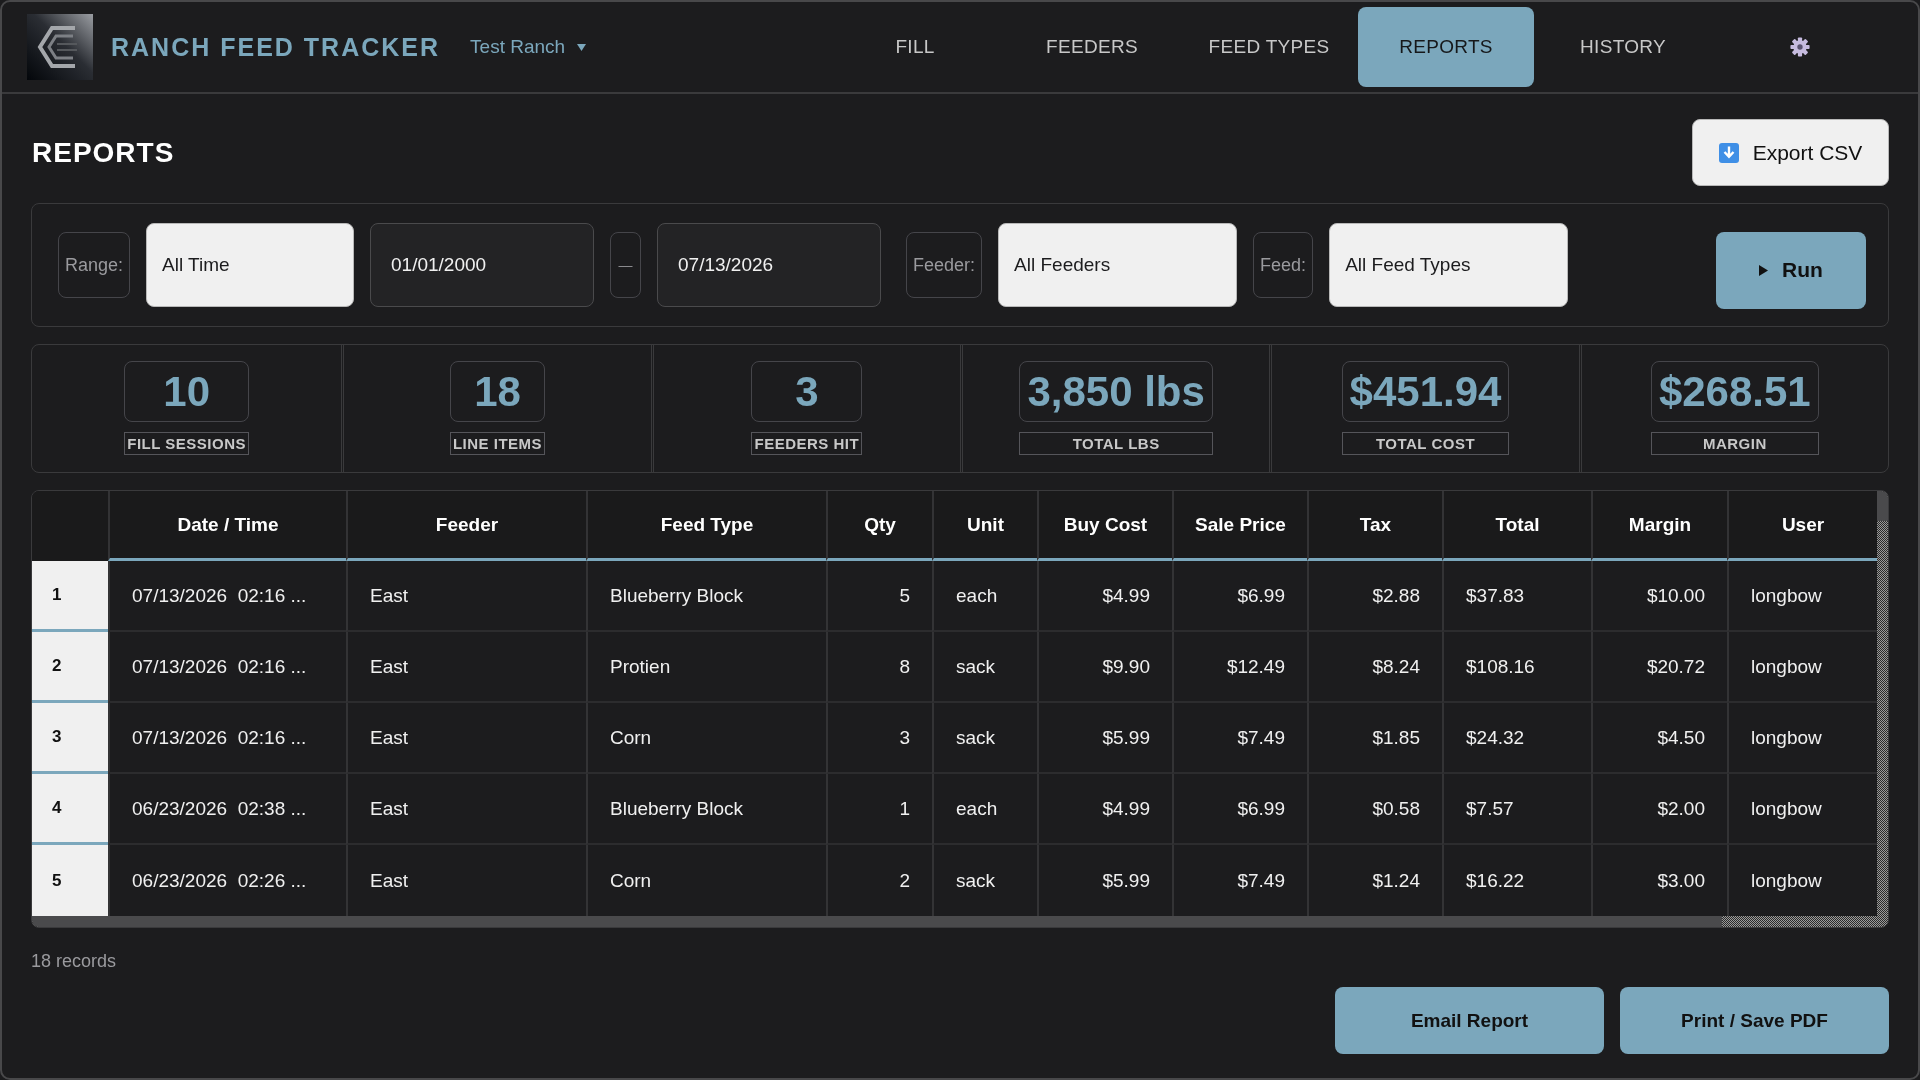 The height and width of the screenshot is (1080, 1920). What do you see at coordinates (103, 152) in the screenshot?
I see `page-title: REPORTS` at bounding box center [103, 152].